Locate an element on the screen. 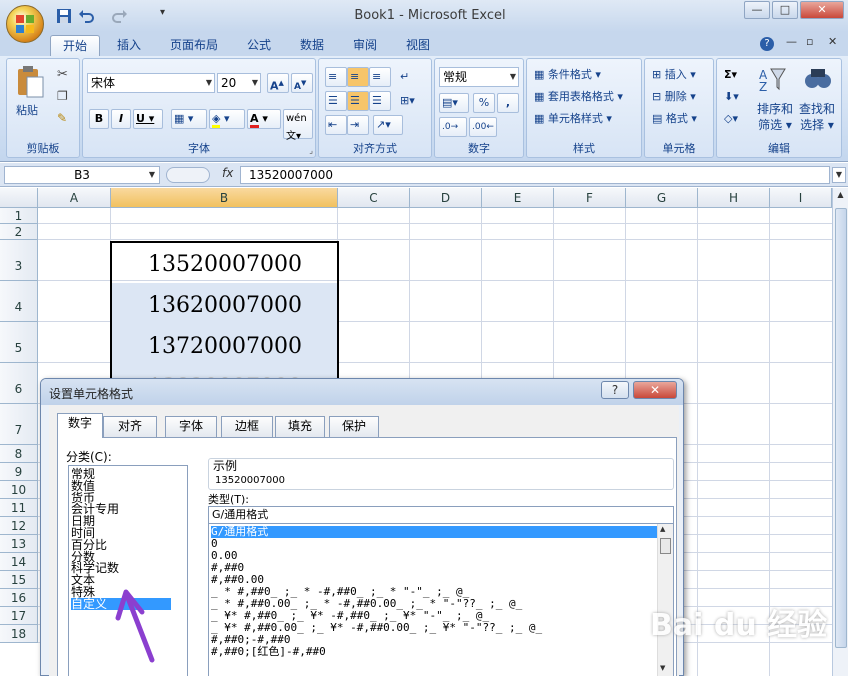 Image resolution: width=848 pixels, height=676 pixels. row-header: 3 is located at coordinates (19, 260).